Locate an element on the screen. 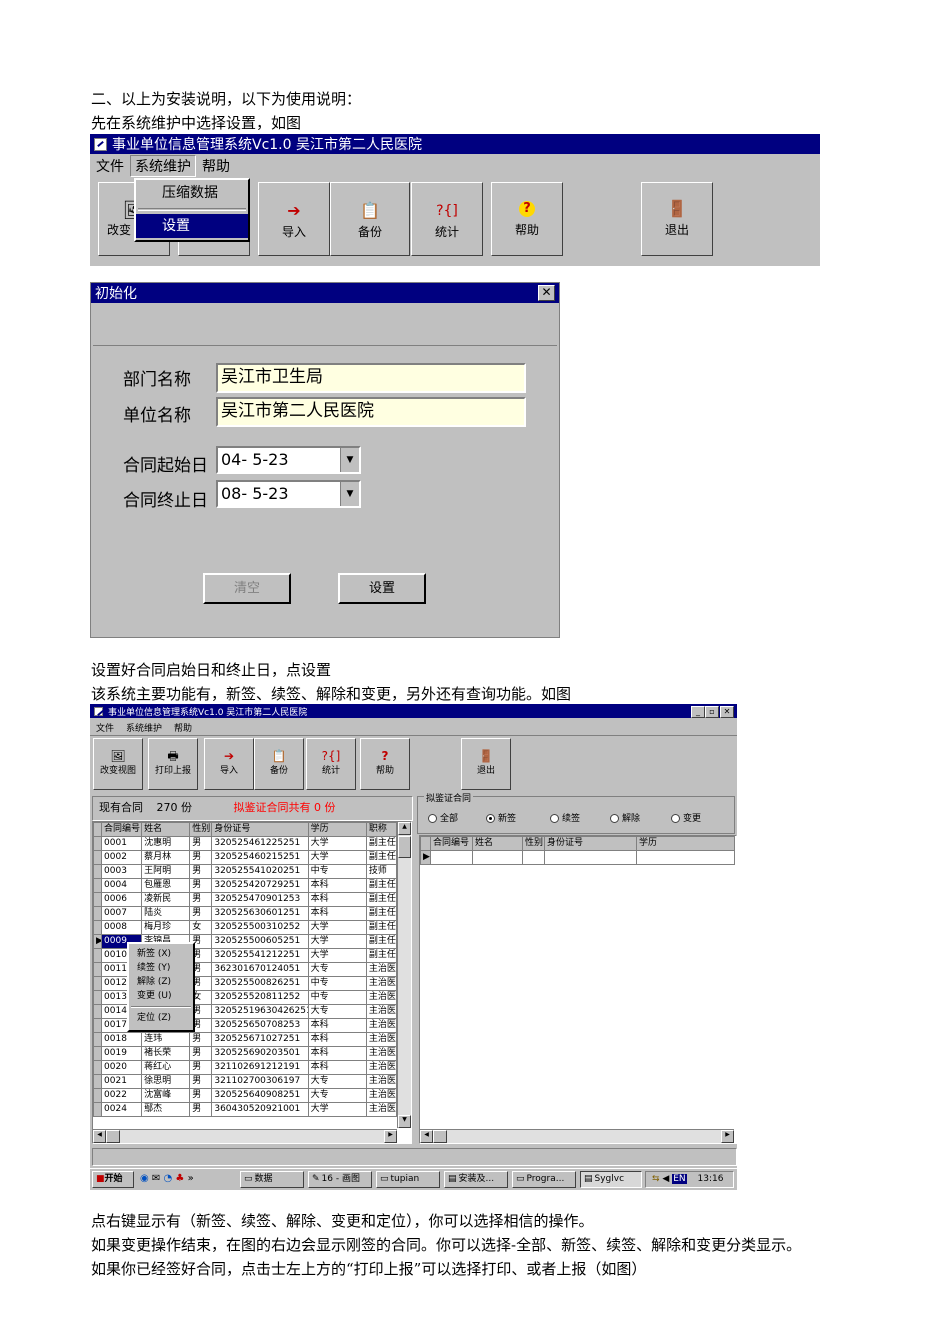  menu-item-settings: 设置 is located at coordinates (192, 226).